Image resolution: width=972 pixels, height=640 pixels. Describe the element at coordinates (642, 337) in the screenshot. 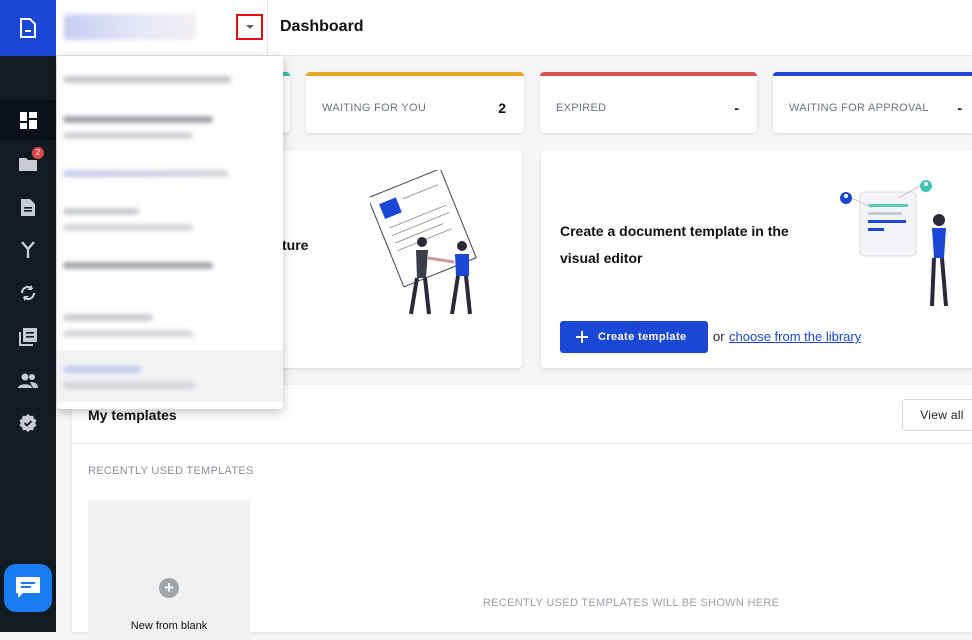

I see `create-template-label: Create template` at that location.